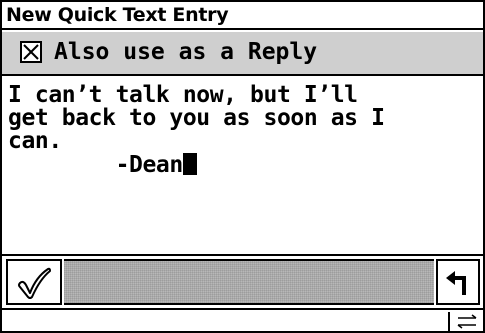 The width and height of the screenshot is (485, 333). I want to click on swap-arrows-icon, so click(467, 321).